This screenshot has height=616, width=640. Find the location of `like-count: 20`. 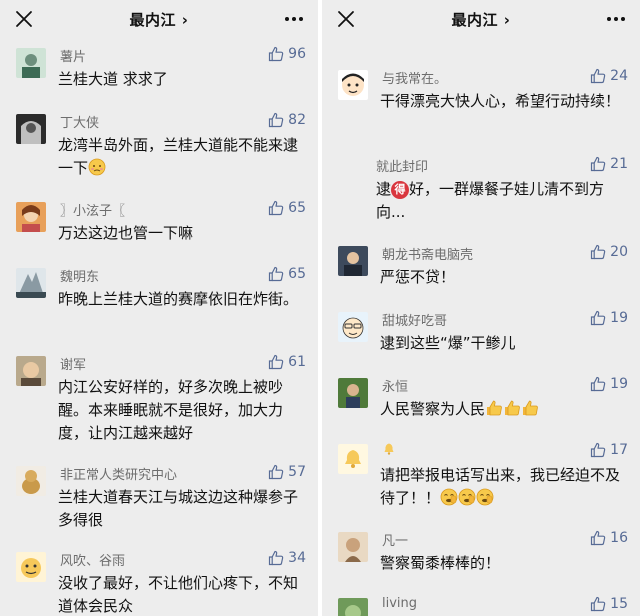

like-count: 20 is located at coordinates (619, 252).